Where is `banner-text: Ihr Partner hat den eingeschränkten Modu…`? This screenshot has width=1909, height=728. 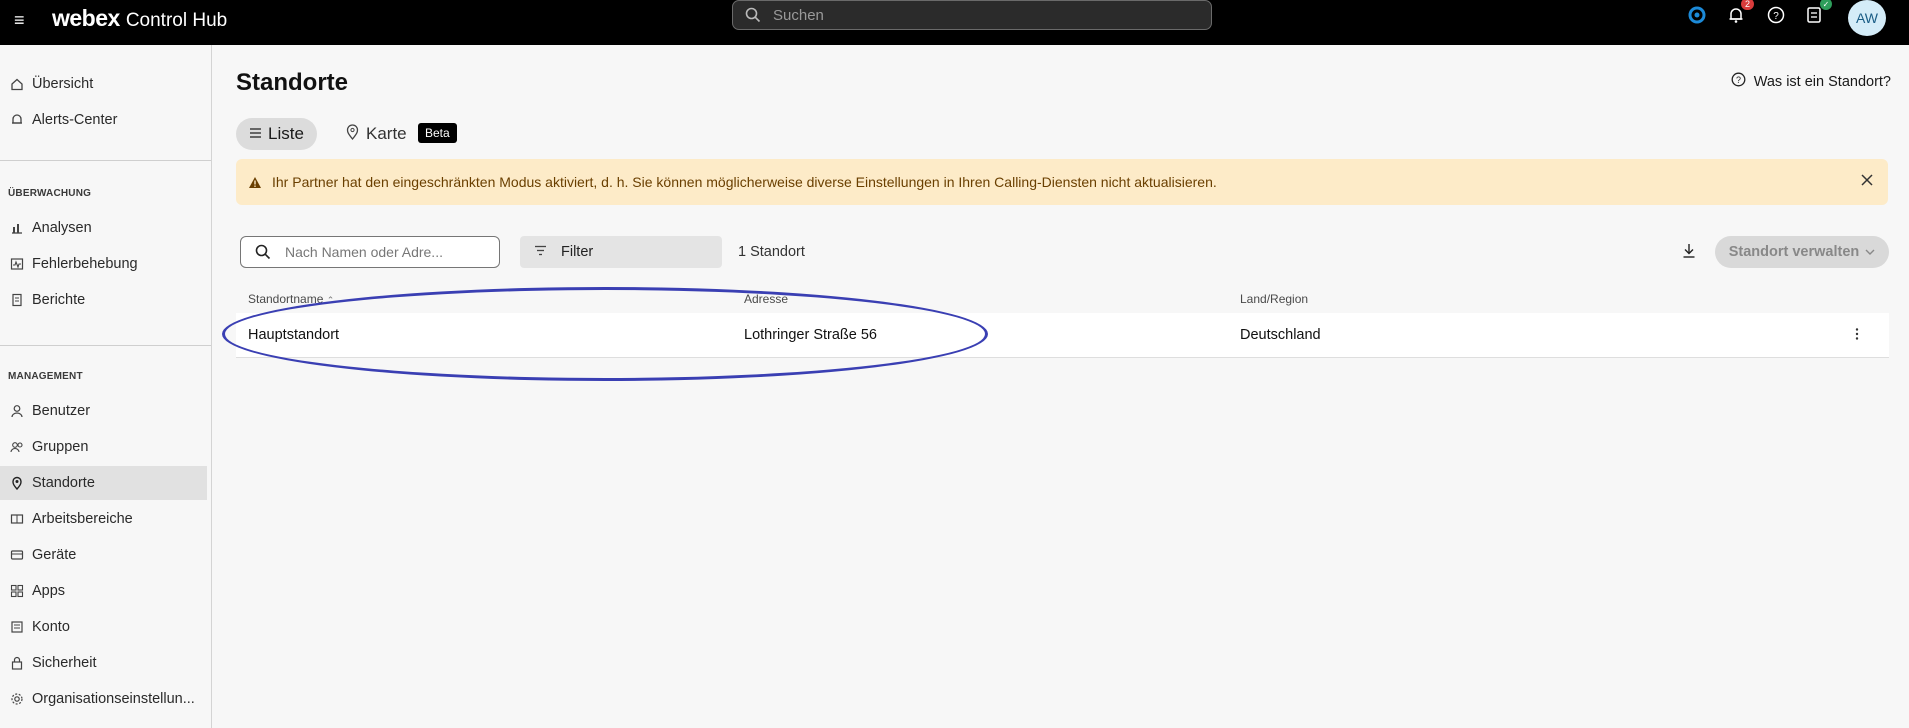
banner-text: Ihr Partner hat den eingeschränkten Modu… is located at coordinates (744, 182).